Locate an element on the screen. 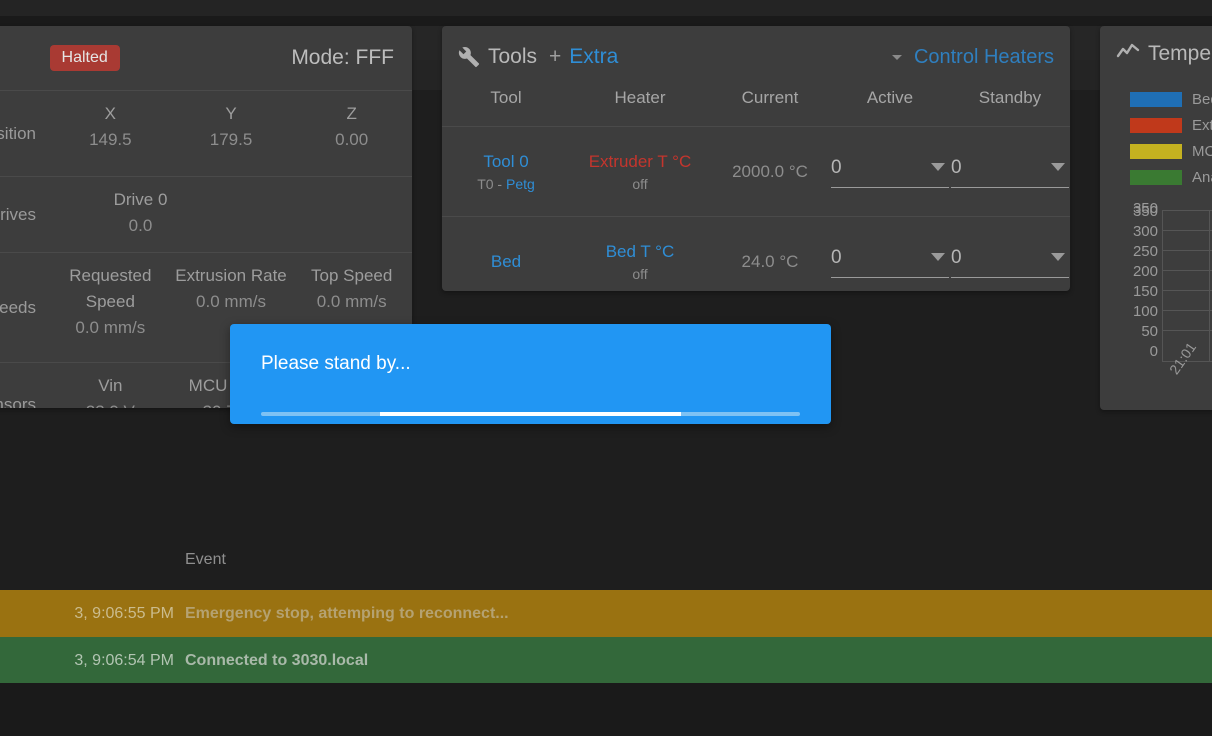  tools-header: Tools + Extra Control Heaters is located at coordinates (756, 57).